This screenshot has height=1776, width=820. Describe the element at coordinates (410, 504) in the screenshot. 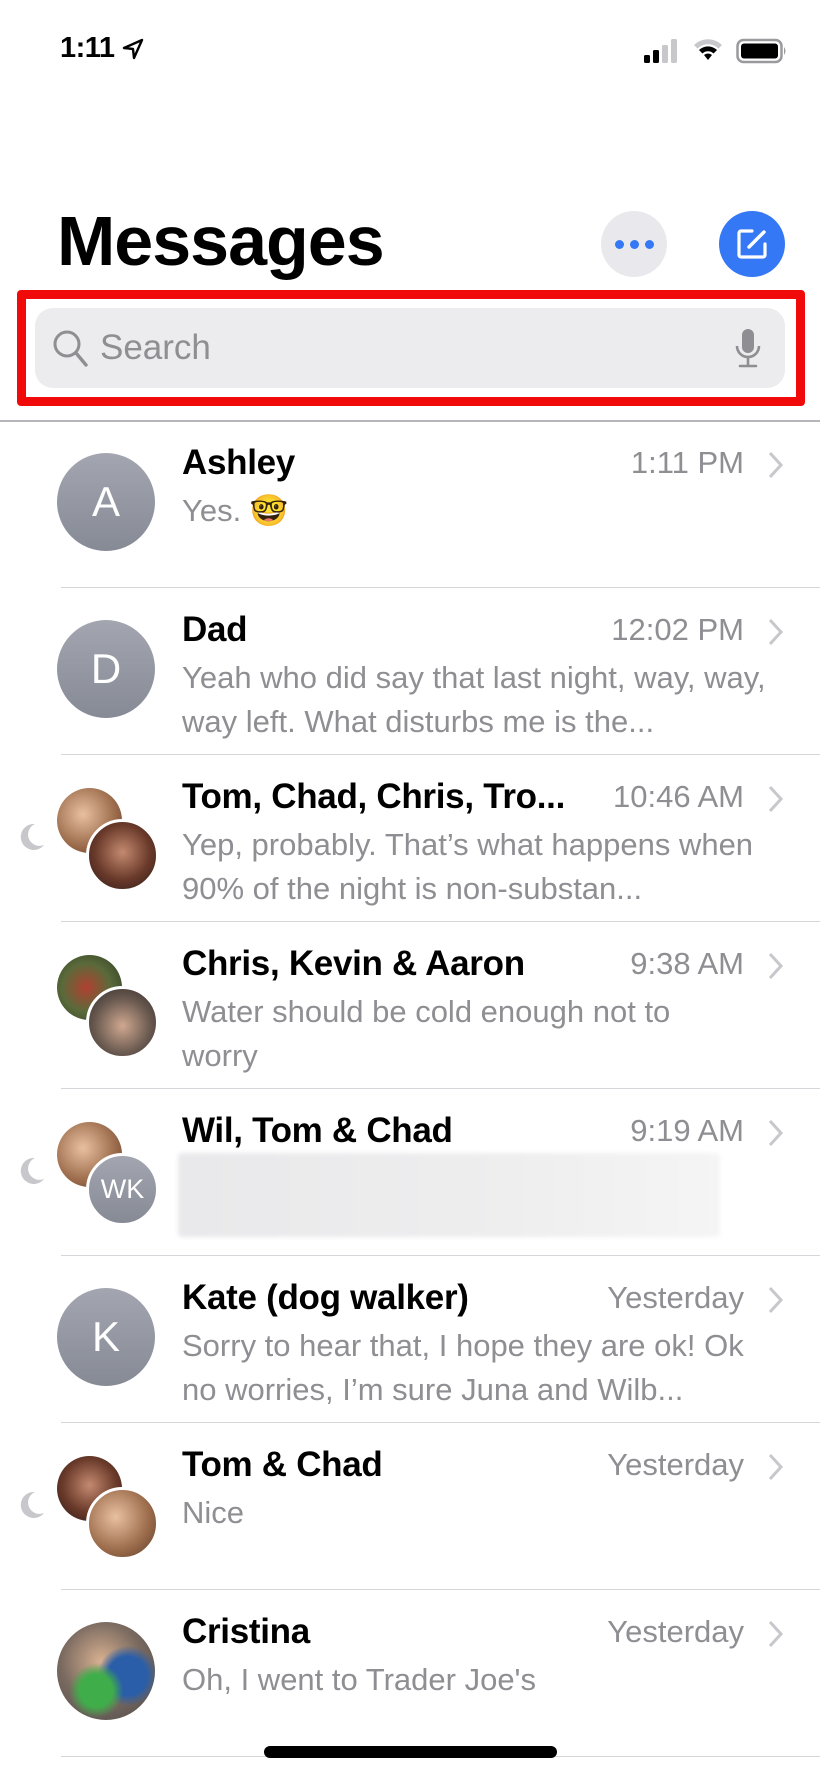

I see `conversation-row: A Ashley 1:11 PM Yes. 🤓` at that location.